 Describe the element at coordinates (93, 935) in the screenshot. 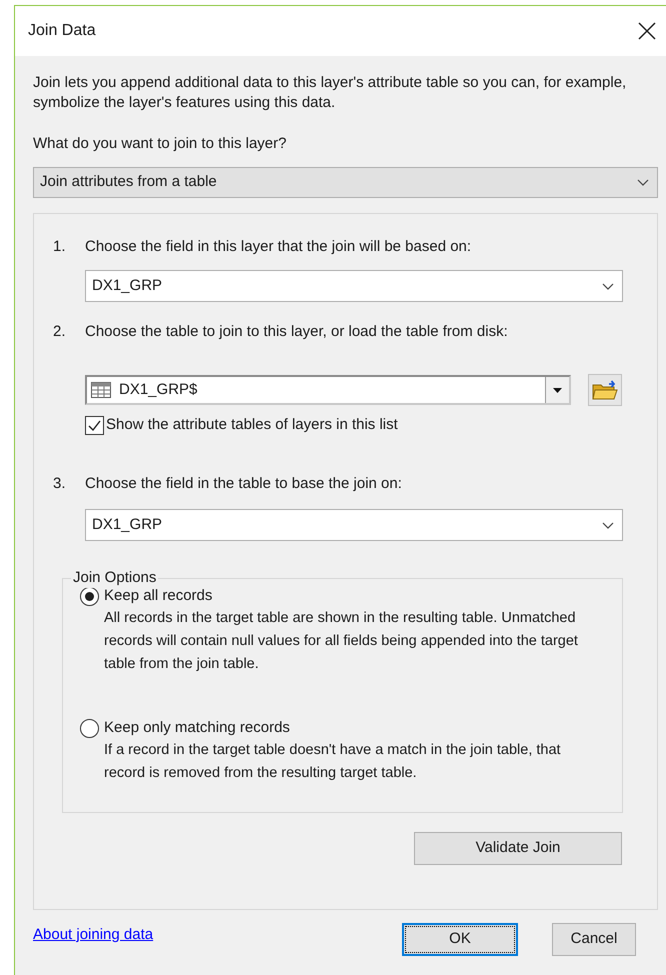

I see `help-link: About joining data` at that location.